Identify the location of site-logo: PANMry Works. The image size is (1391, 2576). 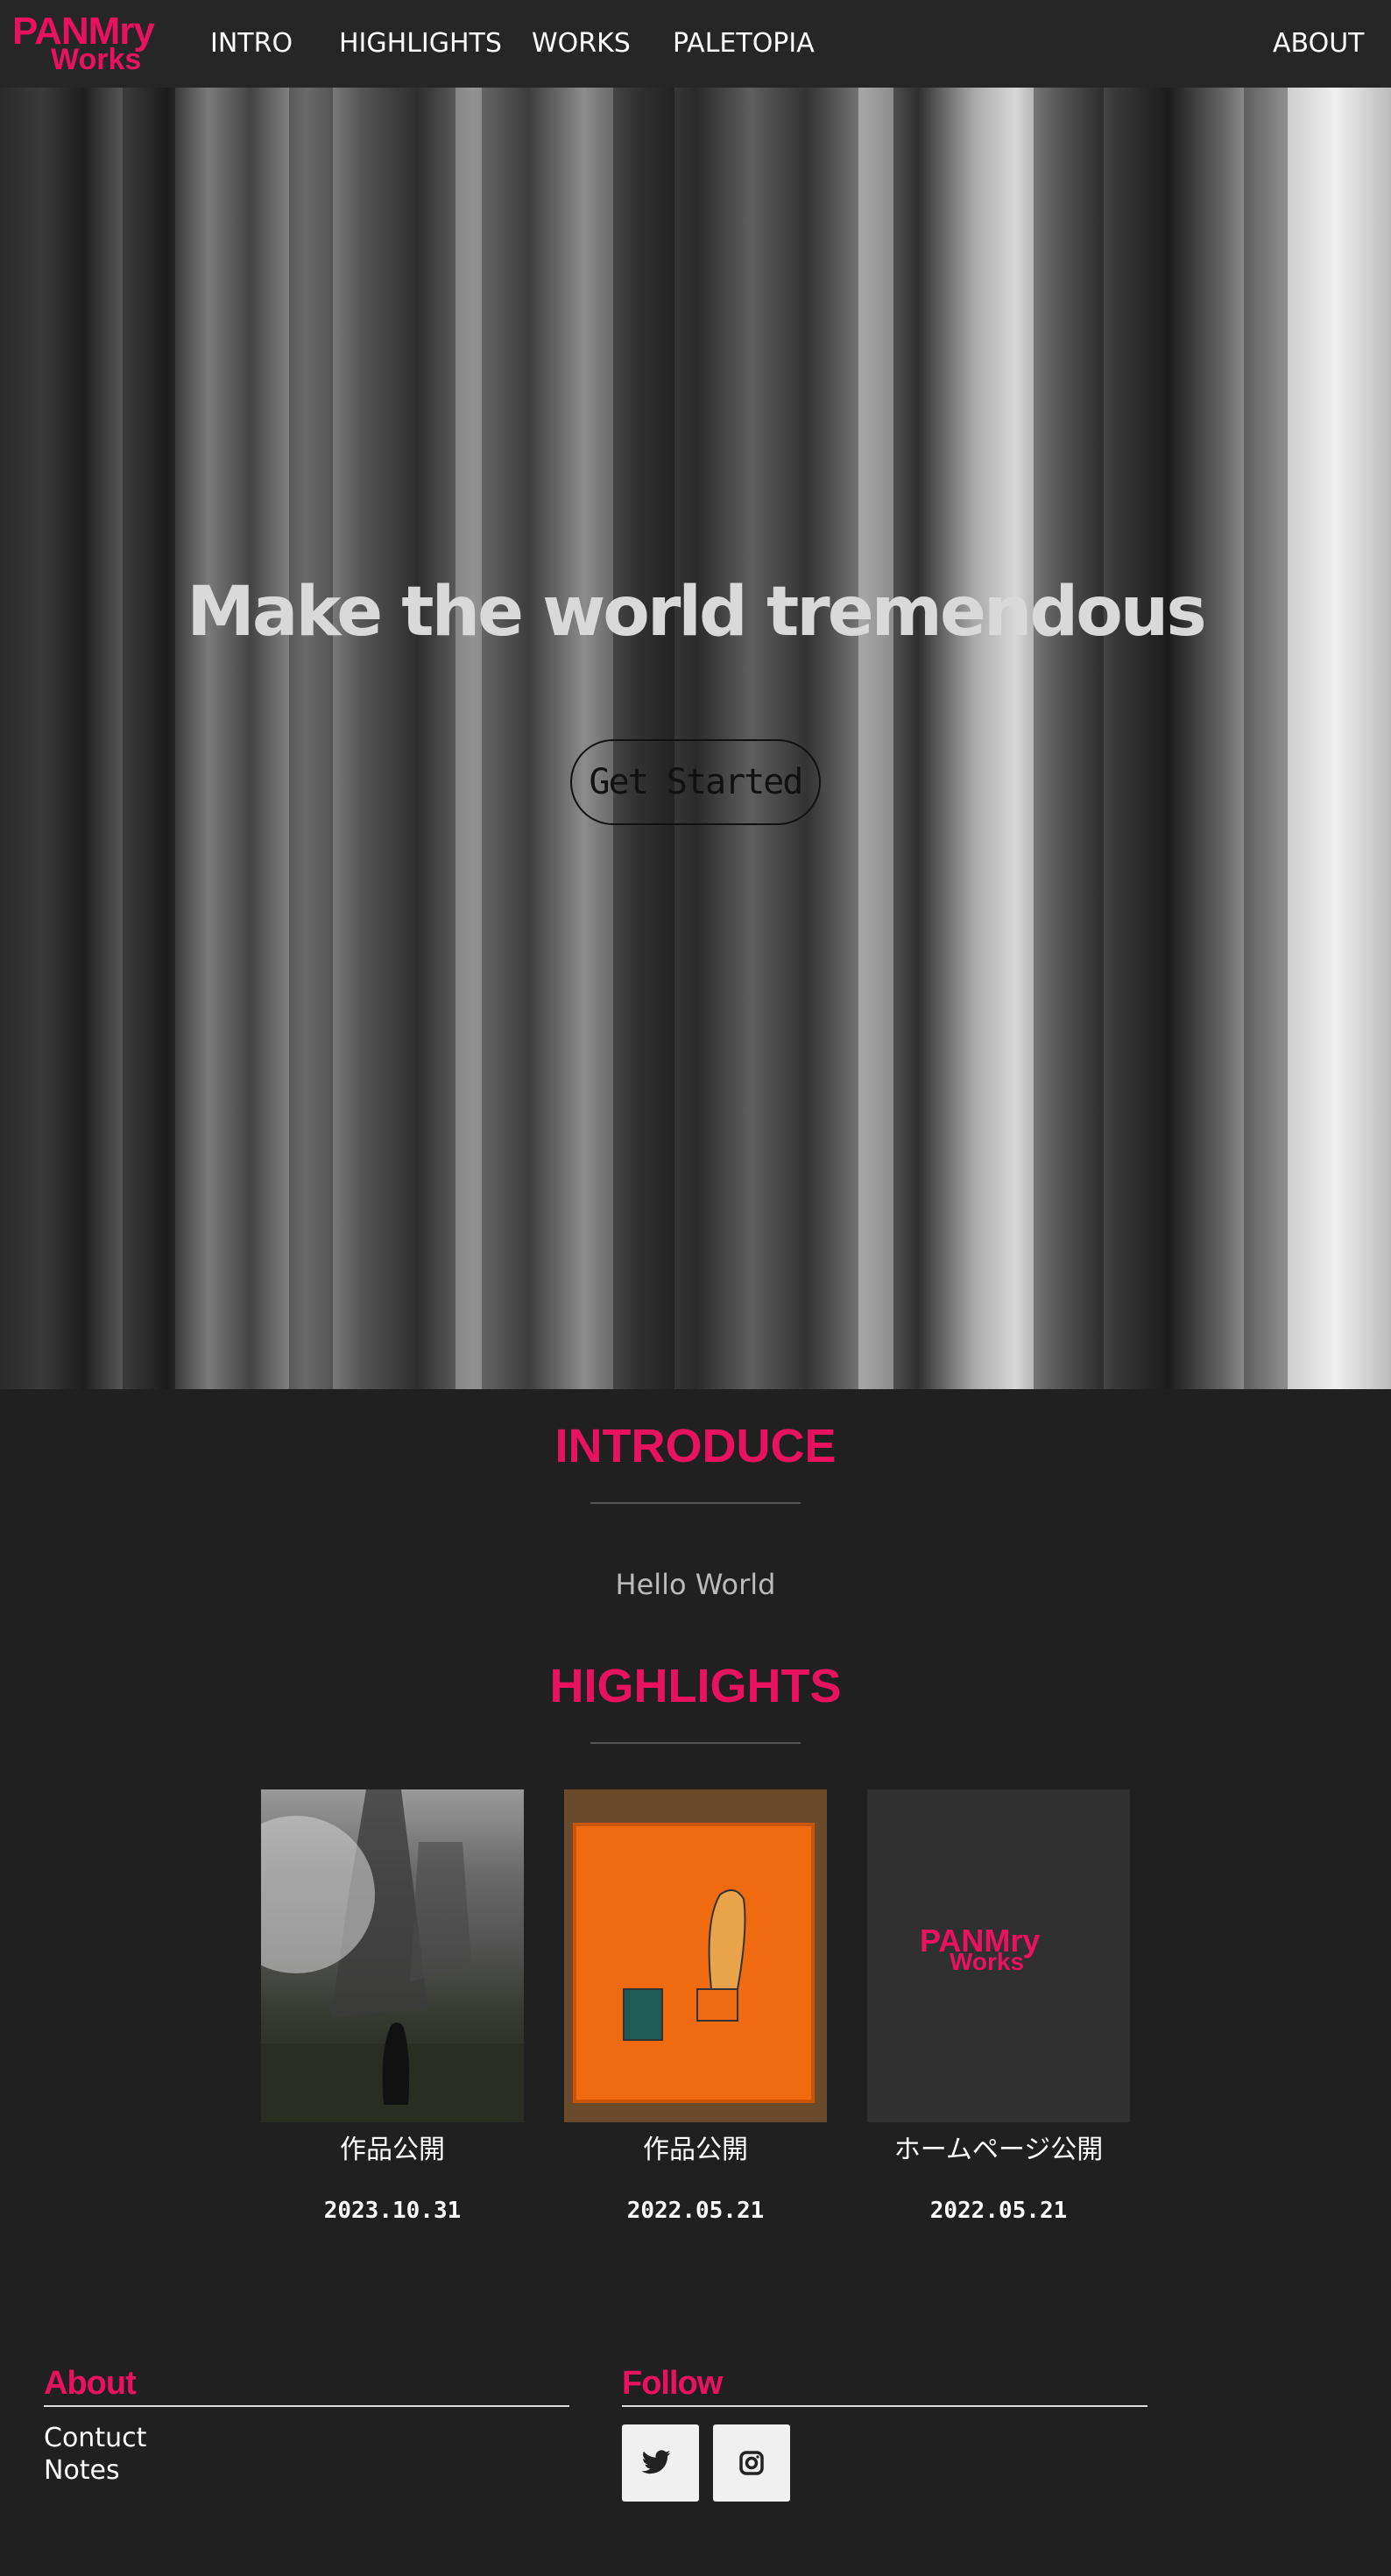
(99, 43).